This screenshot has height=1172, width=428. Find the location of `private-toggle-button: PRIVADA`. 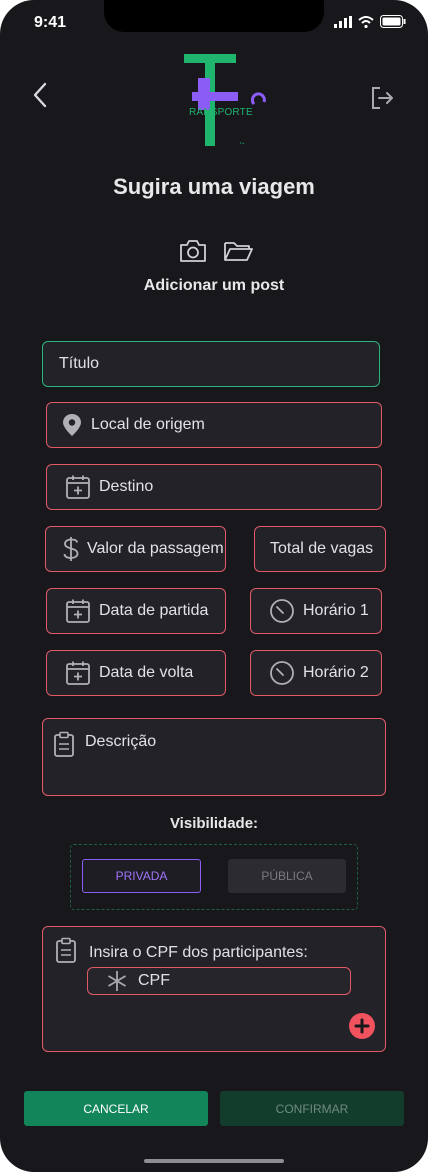

private-toggle-button: PRIVADA is located at coordinates (141, 876).